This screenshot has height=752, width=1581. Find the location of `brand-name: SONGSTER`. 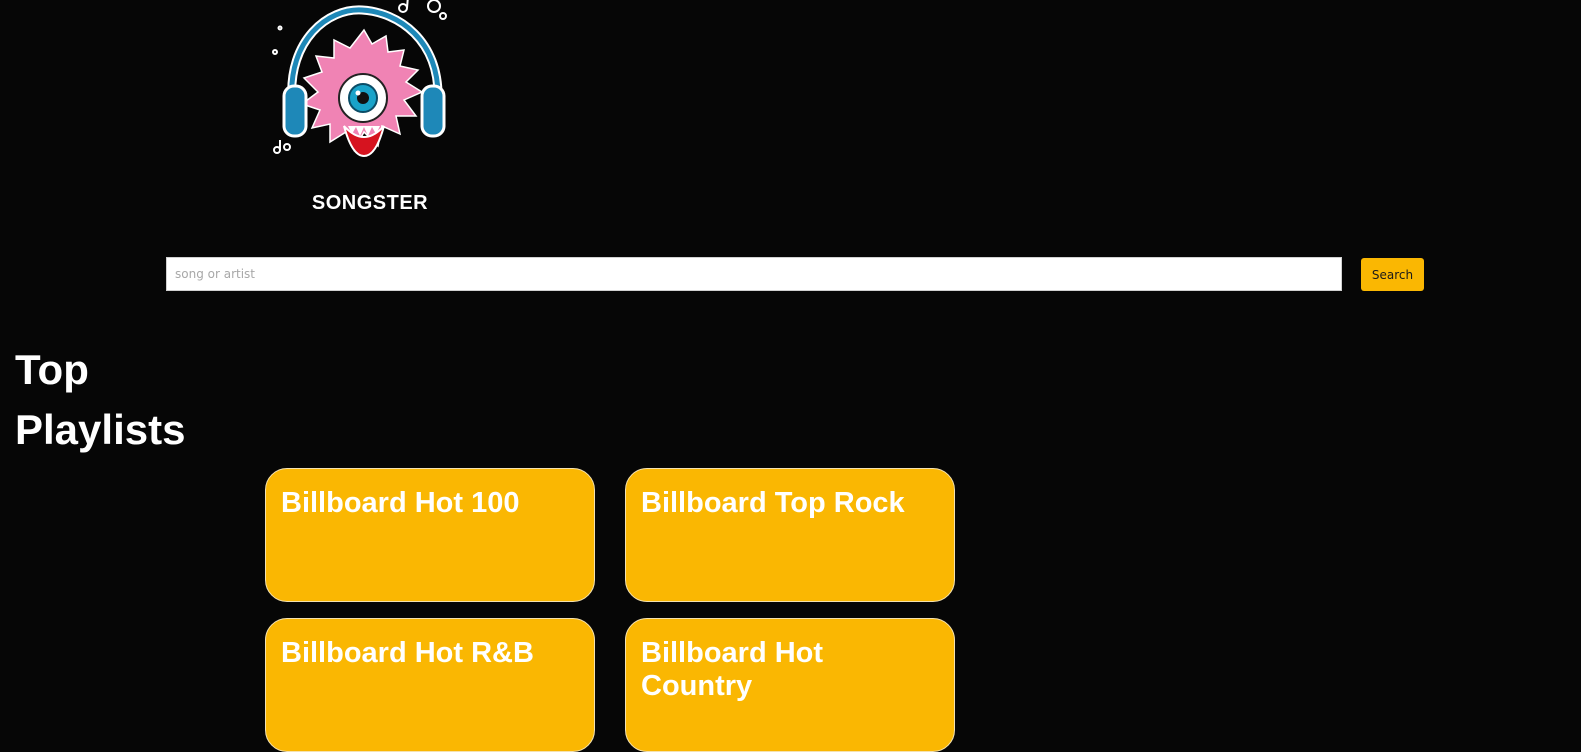

brand-name: SONGSTER is located at coordinates (370, 203).